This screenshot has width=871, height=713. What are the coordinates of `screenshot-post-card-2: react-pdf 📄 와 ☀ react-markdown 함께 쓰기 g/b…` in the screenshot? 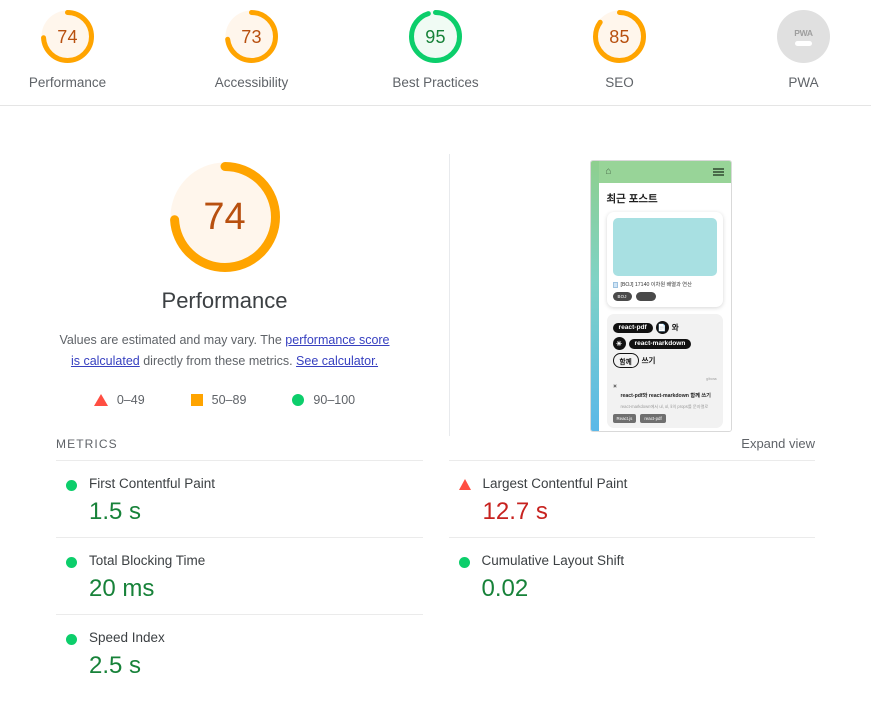 It's located at (664, 371).